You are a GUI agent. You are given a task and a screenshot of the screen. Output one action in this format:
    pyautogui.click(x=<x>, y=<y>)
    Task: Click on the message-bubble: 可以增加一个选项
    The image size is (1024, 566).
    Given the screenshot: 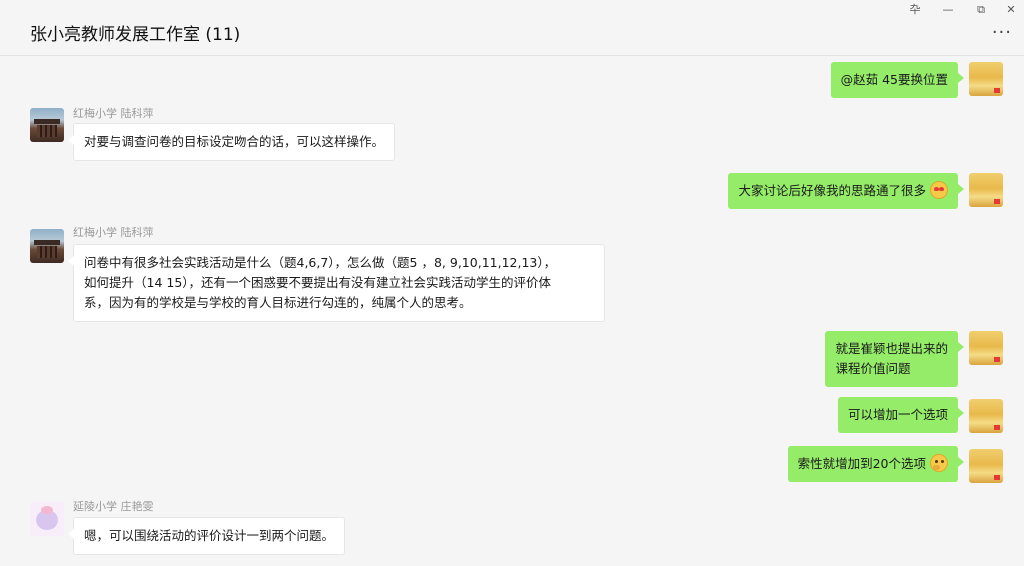 What is the action you would take?
    pyautogui.click(x=901, y=415)
    